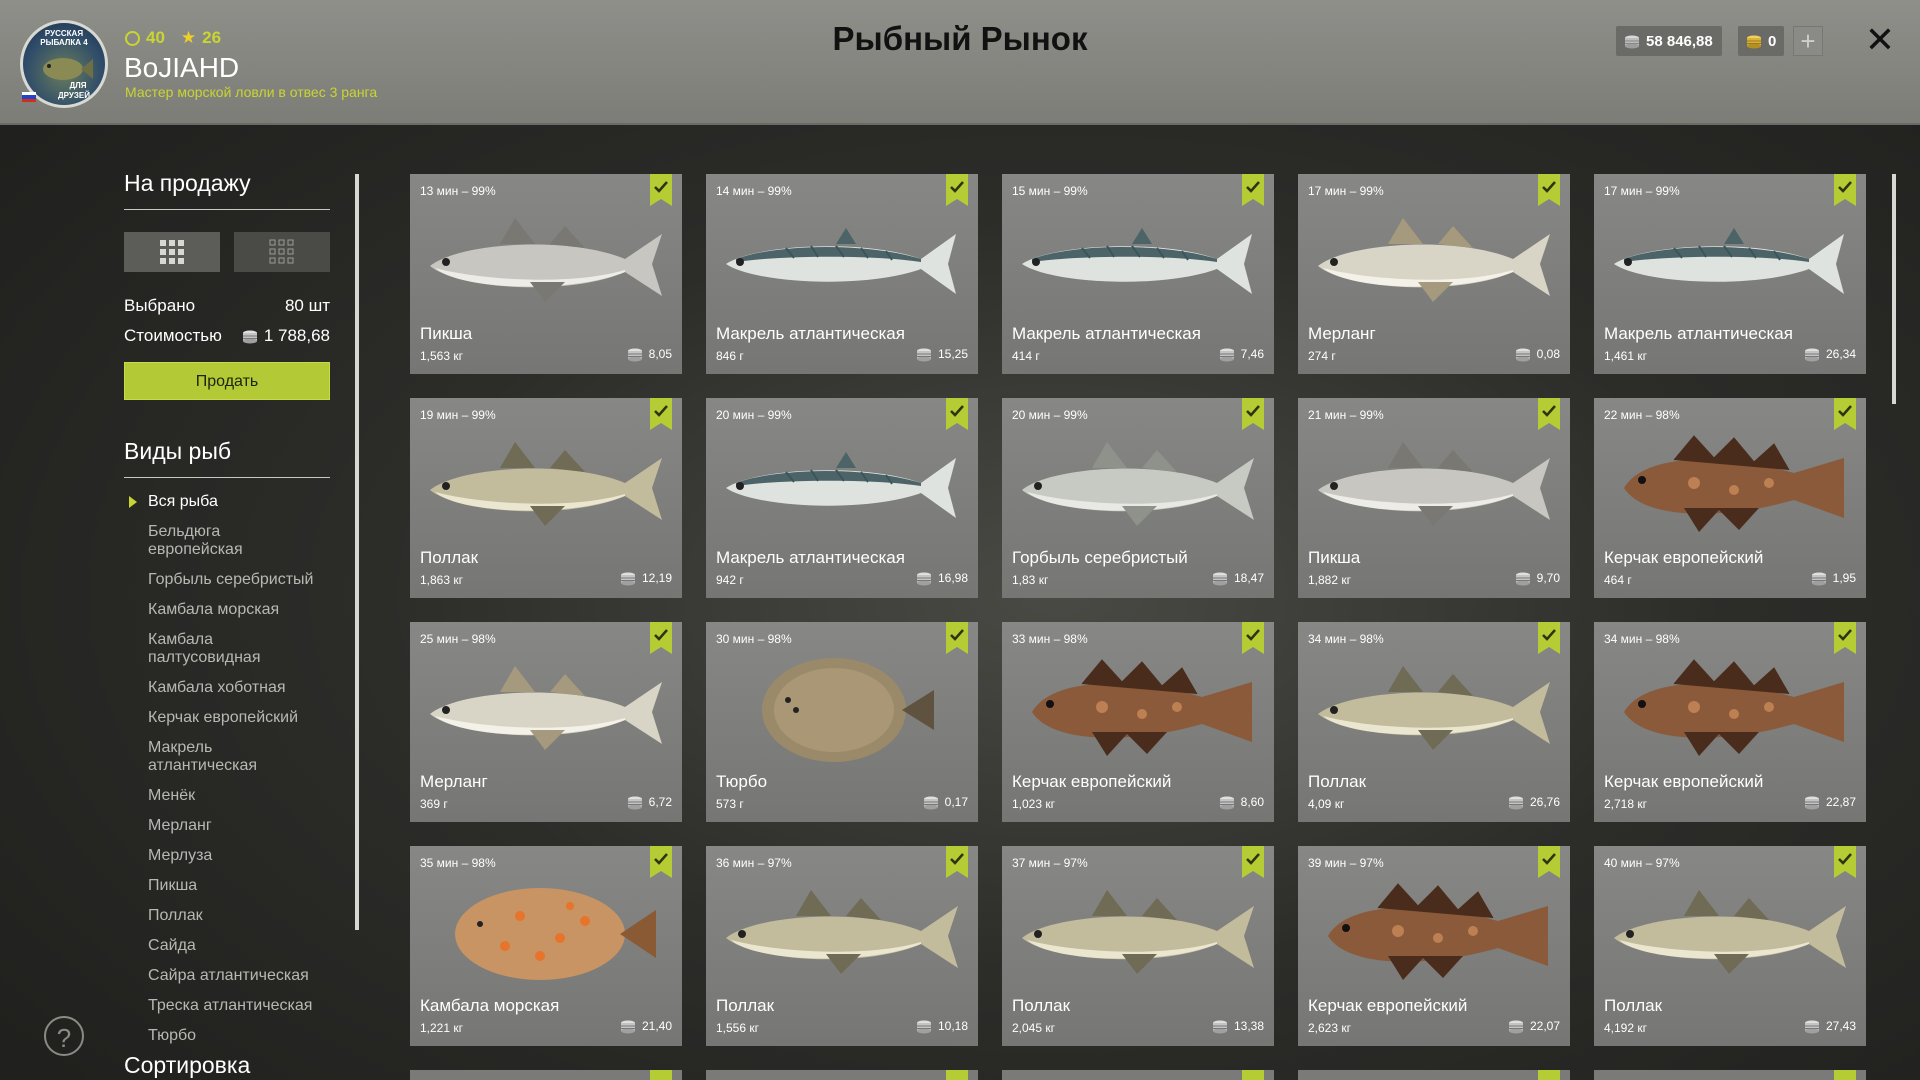 The height and width of the screenshot is (1080, 1920). What do you see at coordinates (1434, 274) in the screenshot?
I see `fish-card: 17 мин – 99% Мерланг 274 г 0,08` at bounding box center [1434, 274].